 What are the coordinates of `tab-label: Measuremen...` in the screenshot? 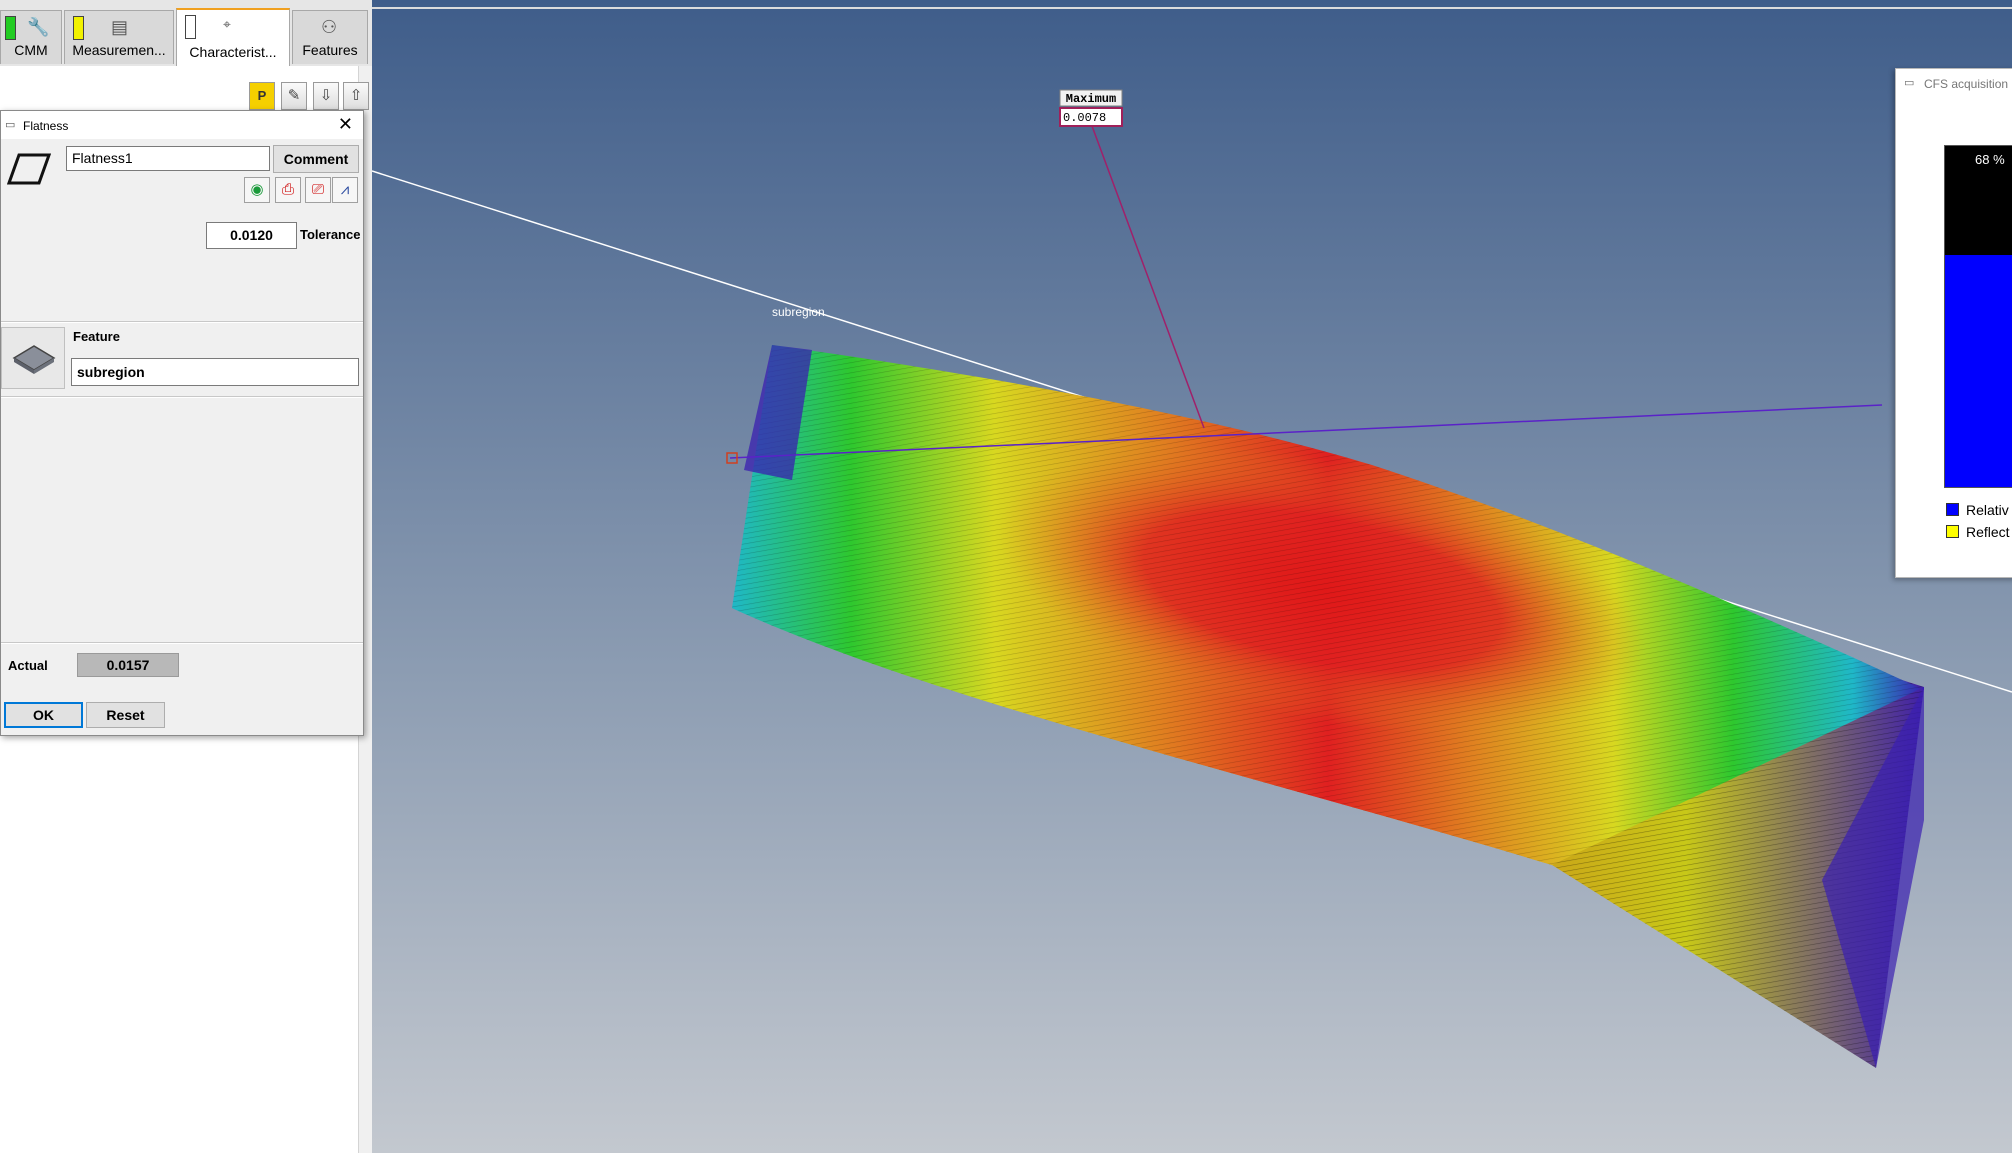 It's located at (119, 50).